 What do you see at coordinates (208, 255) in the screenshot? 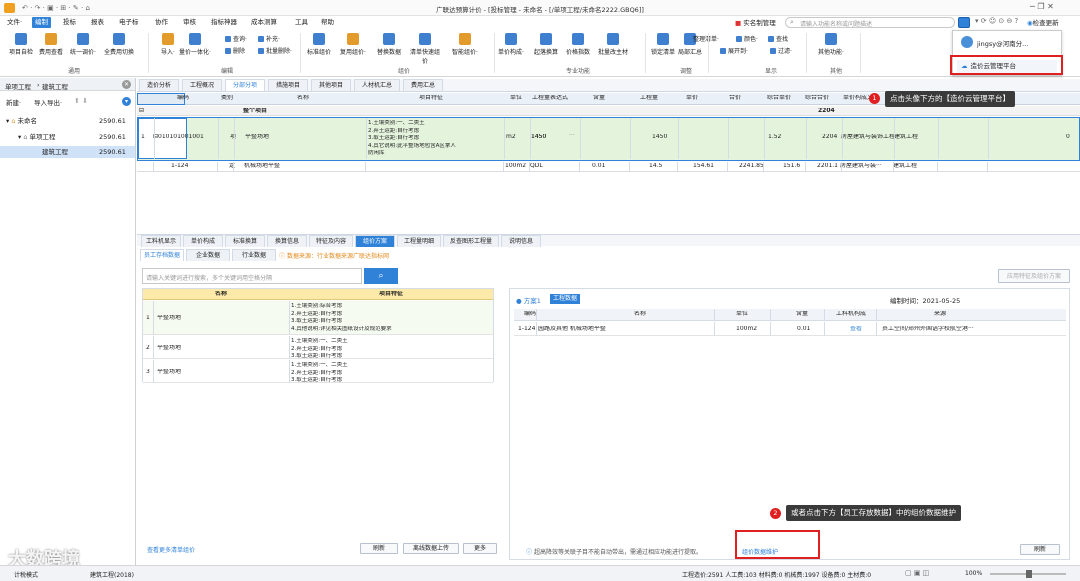
I see `source-tab-1: 企业数据` at bounding box center [208, 255].